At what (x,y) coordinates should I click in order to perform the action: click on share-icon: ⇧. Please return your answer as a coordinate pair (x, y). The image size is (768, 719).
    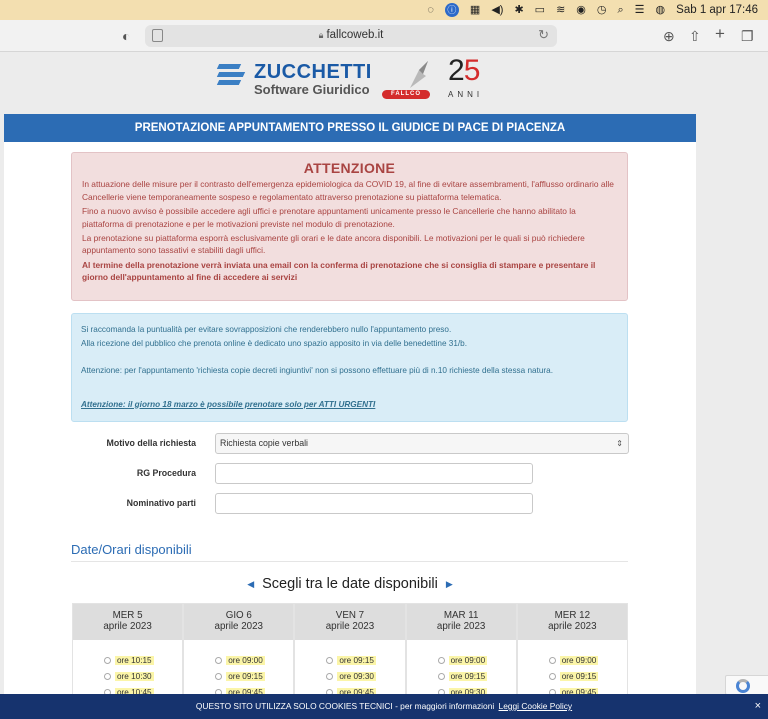
    Looking at the image, I should click on (695, 36).